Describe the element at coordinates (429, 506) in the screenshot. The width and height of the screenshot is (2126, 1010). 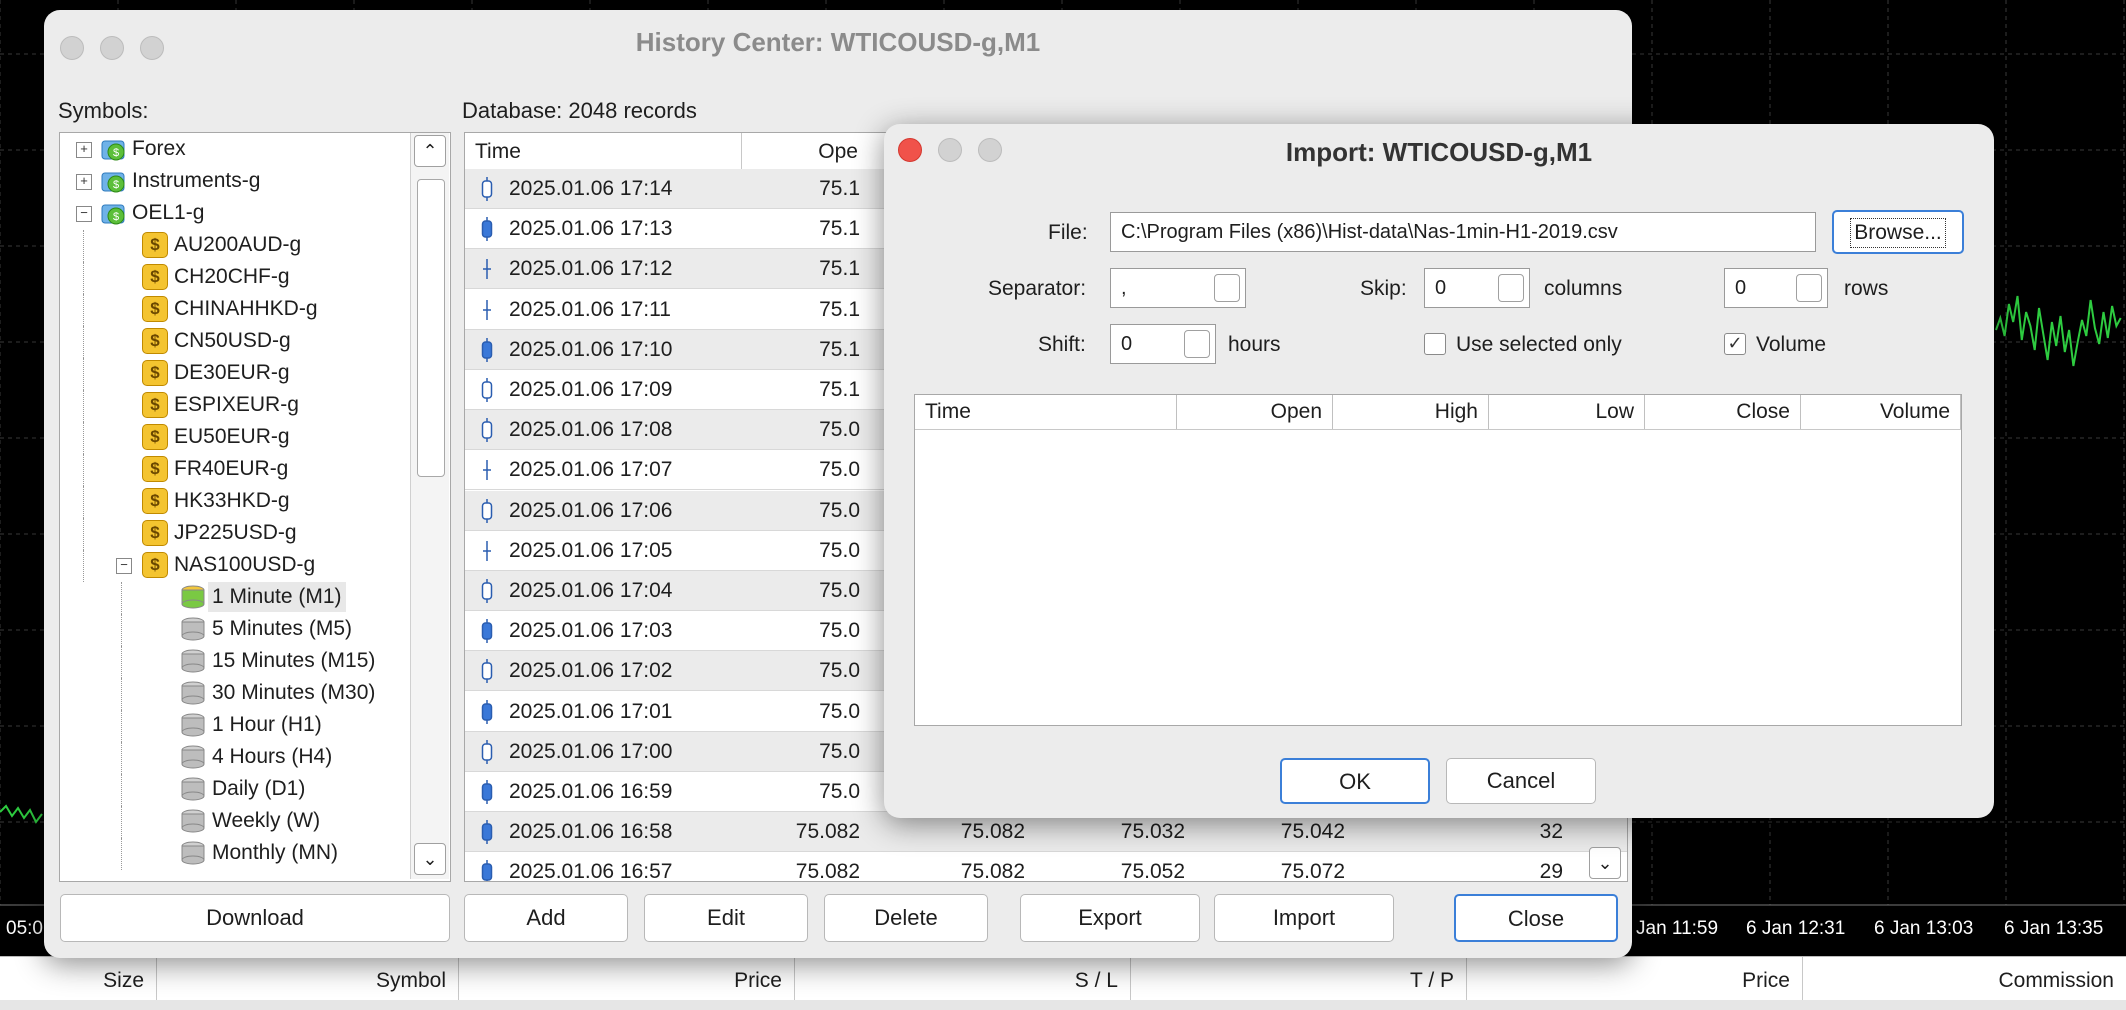
I see `tree-scrollbar: ⌃ ⌄` at that location.